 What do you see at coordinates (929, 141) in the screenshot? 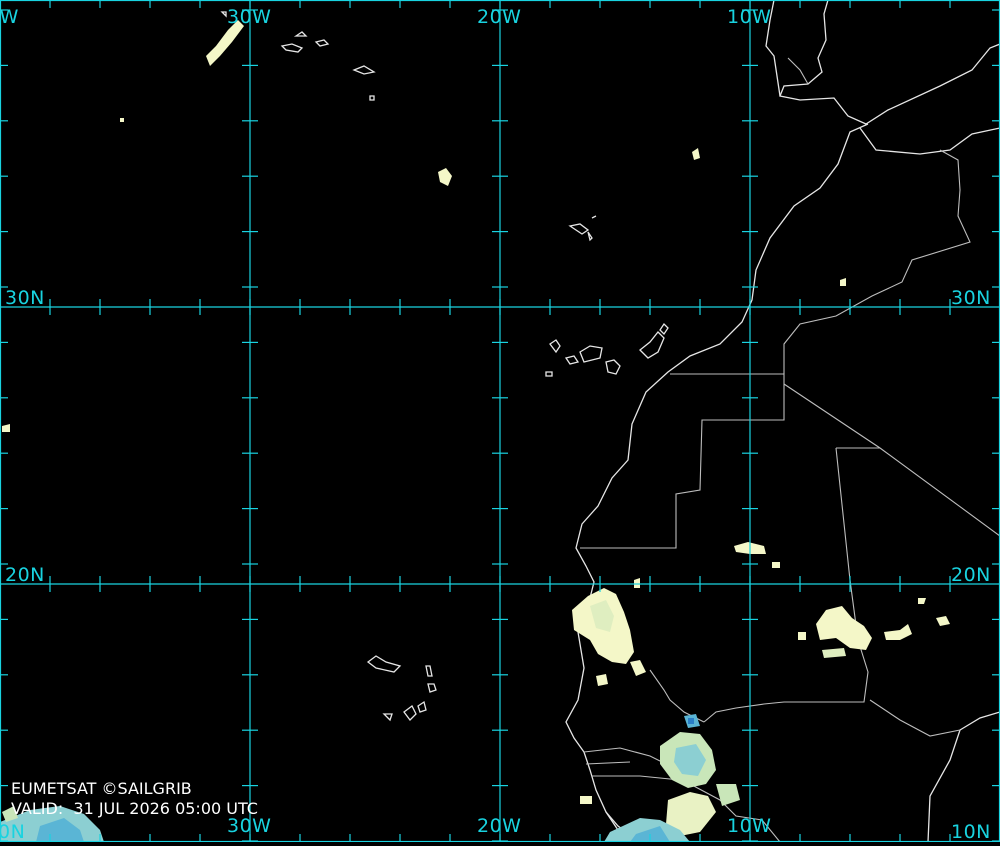
I see `morocco-coast` at bounding box center [929, 141].